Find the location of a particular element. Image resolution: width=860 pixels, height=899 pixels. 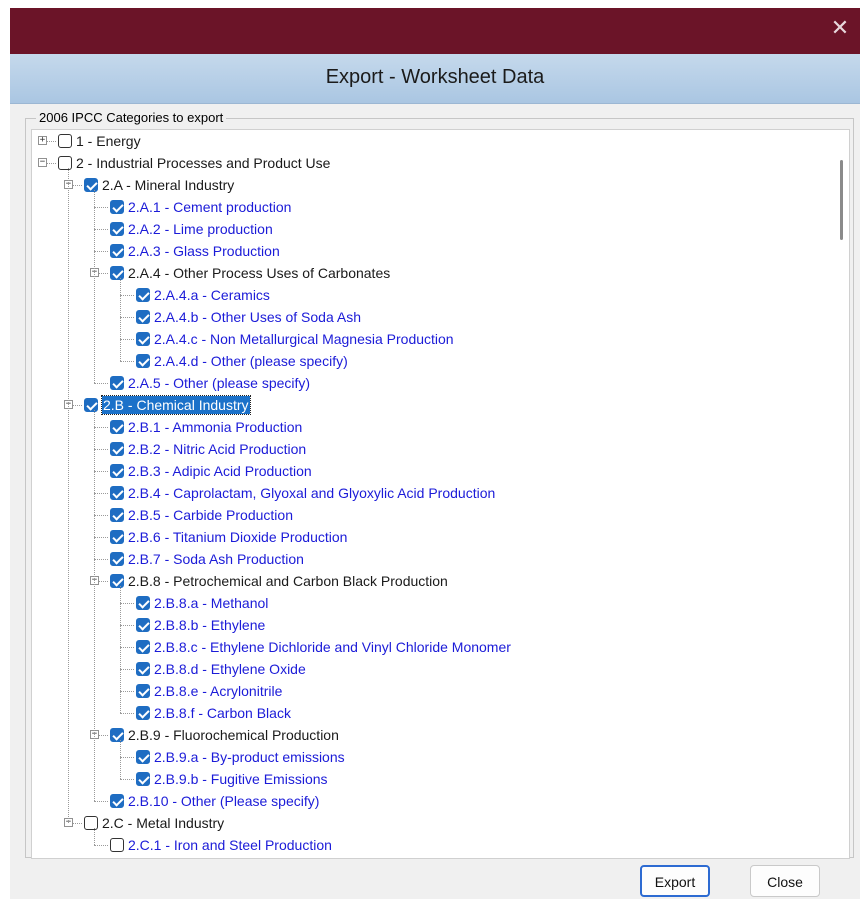

node-label: 2.B.3 - Adipic Acid Production is located at coordinates (220, 471).